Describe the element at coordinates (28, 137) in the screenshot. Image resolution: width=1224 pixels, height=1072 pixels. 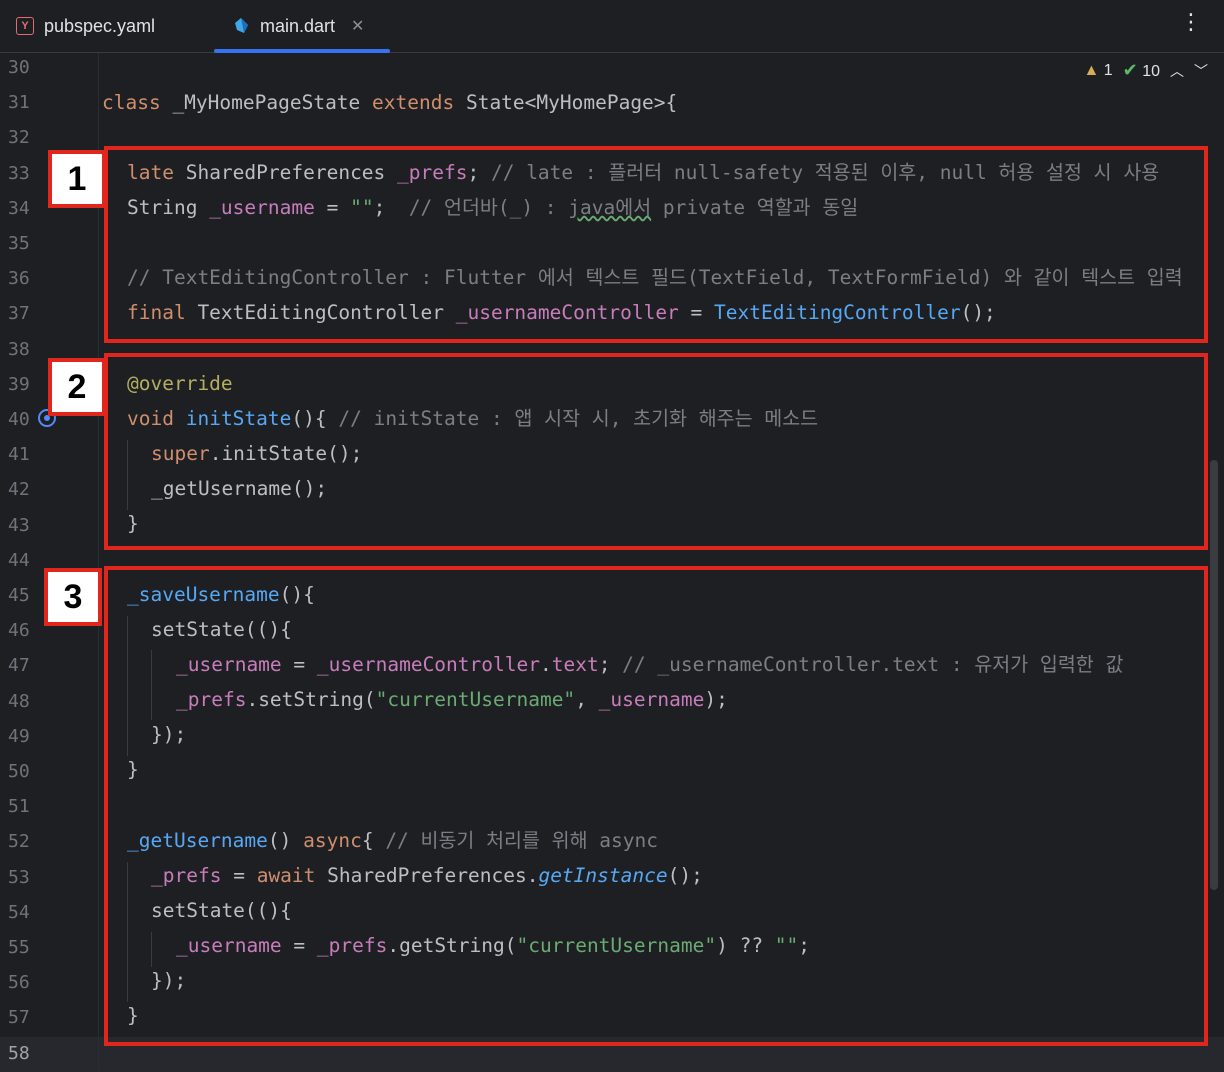
I see `line-number: 32` at that location.